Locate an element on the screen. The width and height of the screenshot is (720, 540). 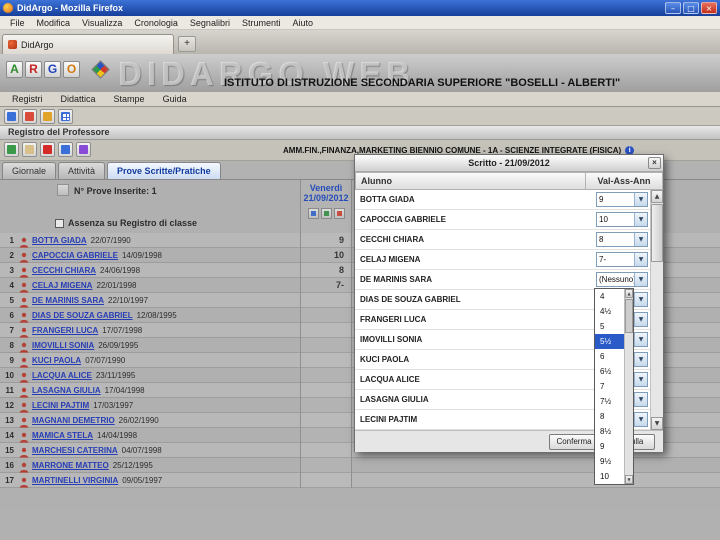
grade-option: 6½ is located at coordinates (609, 371).